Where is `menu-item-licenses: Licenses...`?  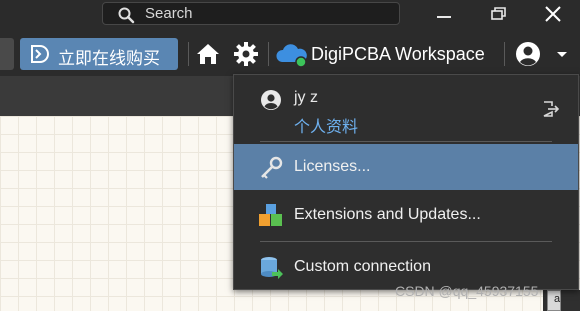 menu-item-licenses: Licenses... is located at coordinates (406, 167).